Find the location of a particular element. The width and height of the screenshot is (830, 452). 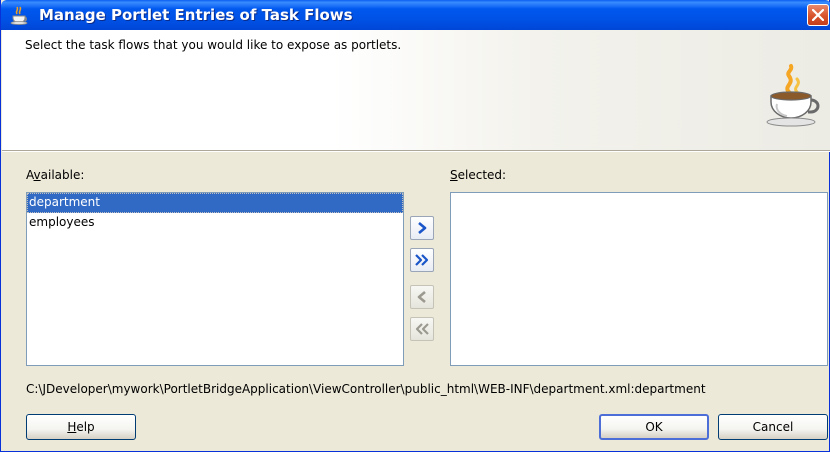

chevron-right-icon is located at coordinates (422, 228).